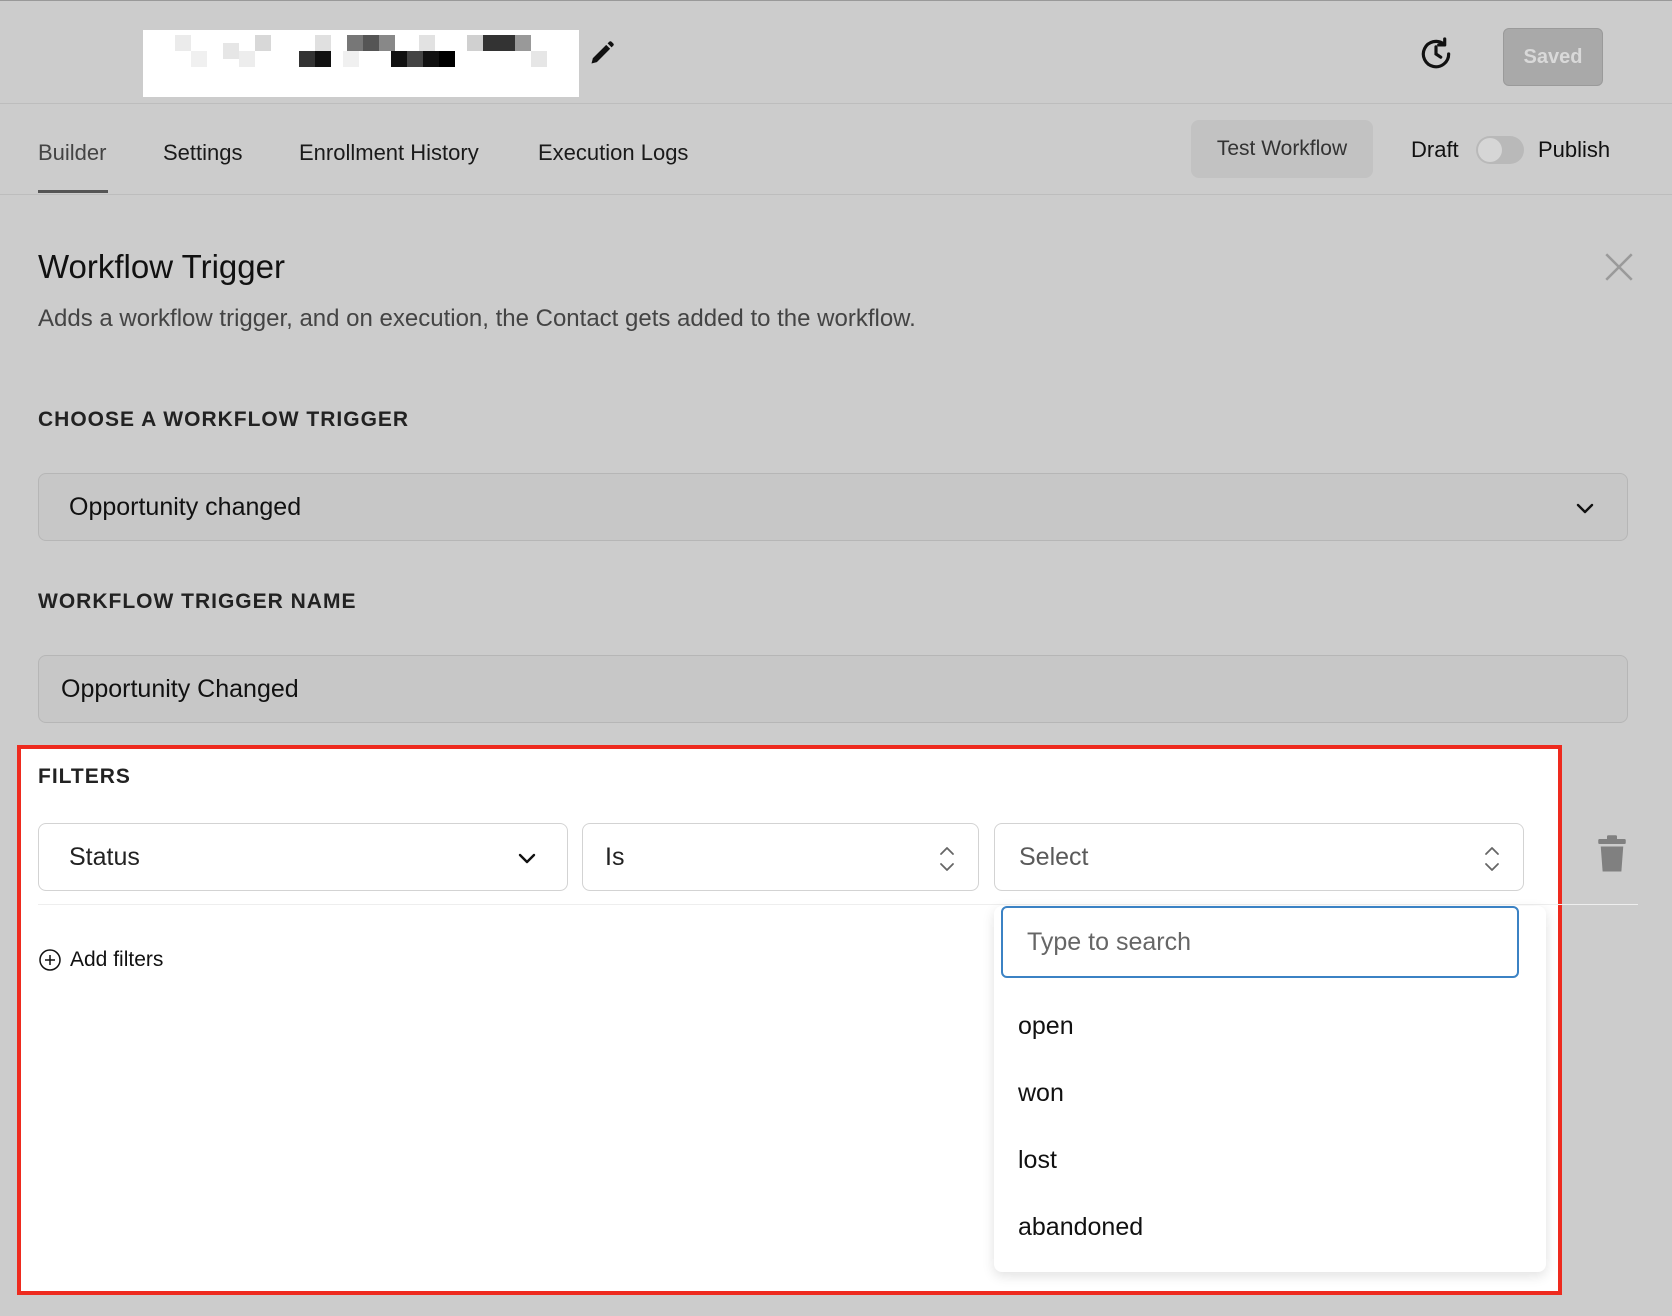 This screenshot has height=1316, width=1672. Describe the element at coordinates (361, 63) in the screenshot. I see `workflow-name-redacted` at that location.